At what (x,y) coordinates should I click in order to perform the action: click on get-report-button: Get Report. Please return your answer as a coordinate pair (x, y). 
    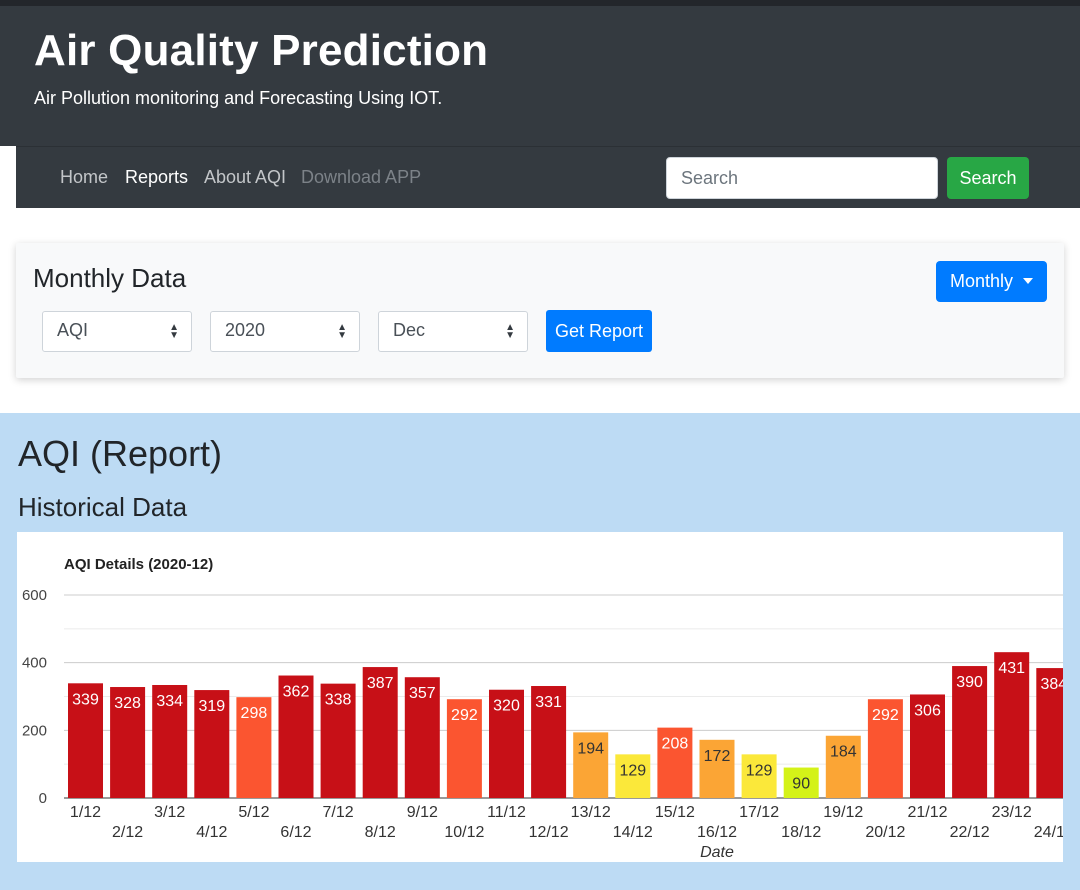
    Looking at the image, I should click on (599, 331).